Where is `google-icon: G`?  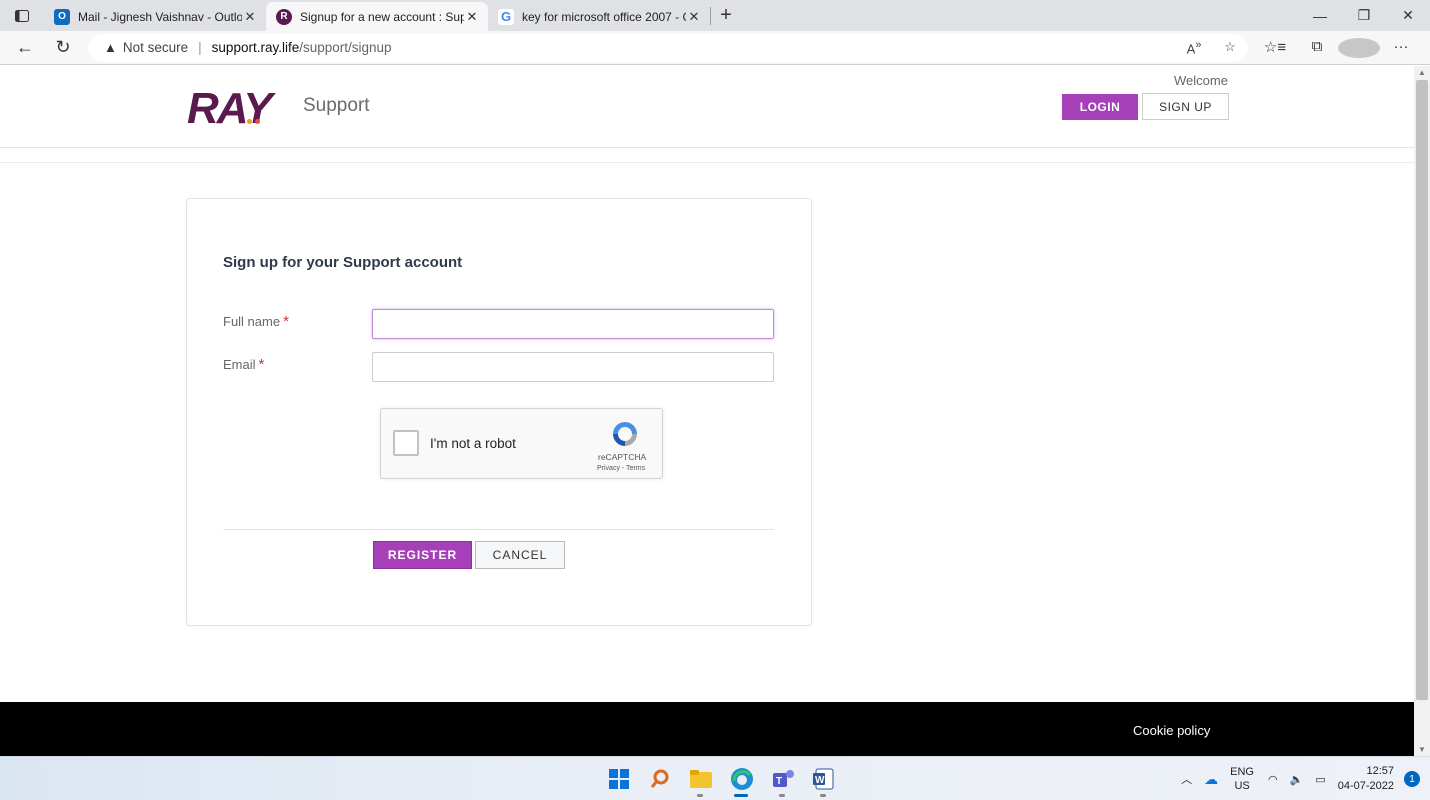
google-icon: G is located at coordinates (506, 16).